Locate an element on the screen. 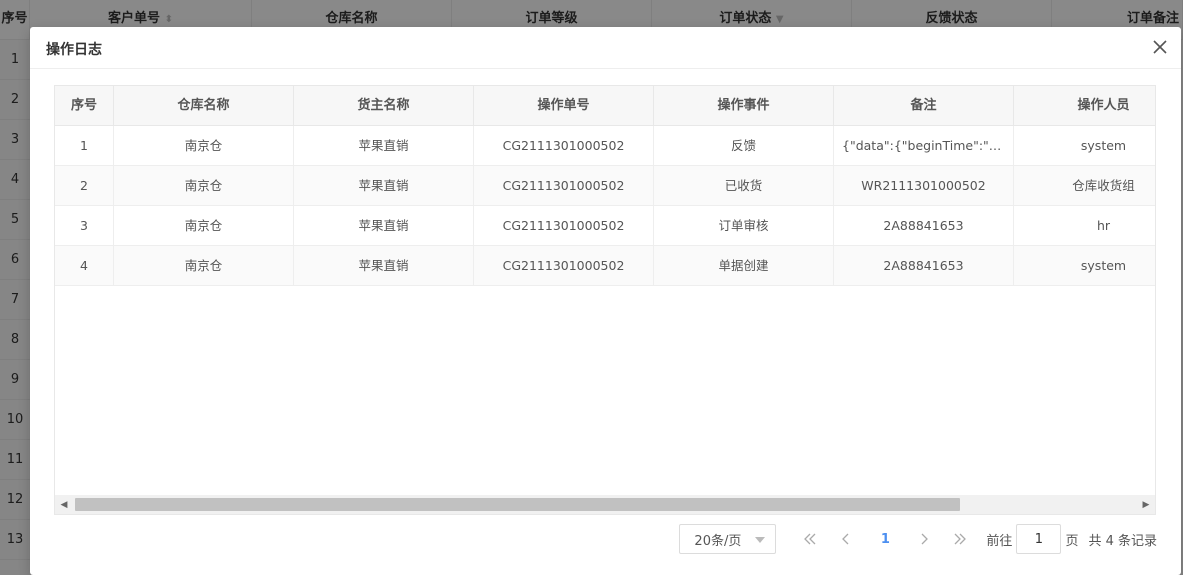  scroll-left-arrow-icon: ◀ is located at coordinates (64, 504).